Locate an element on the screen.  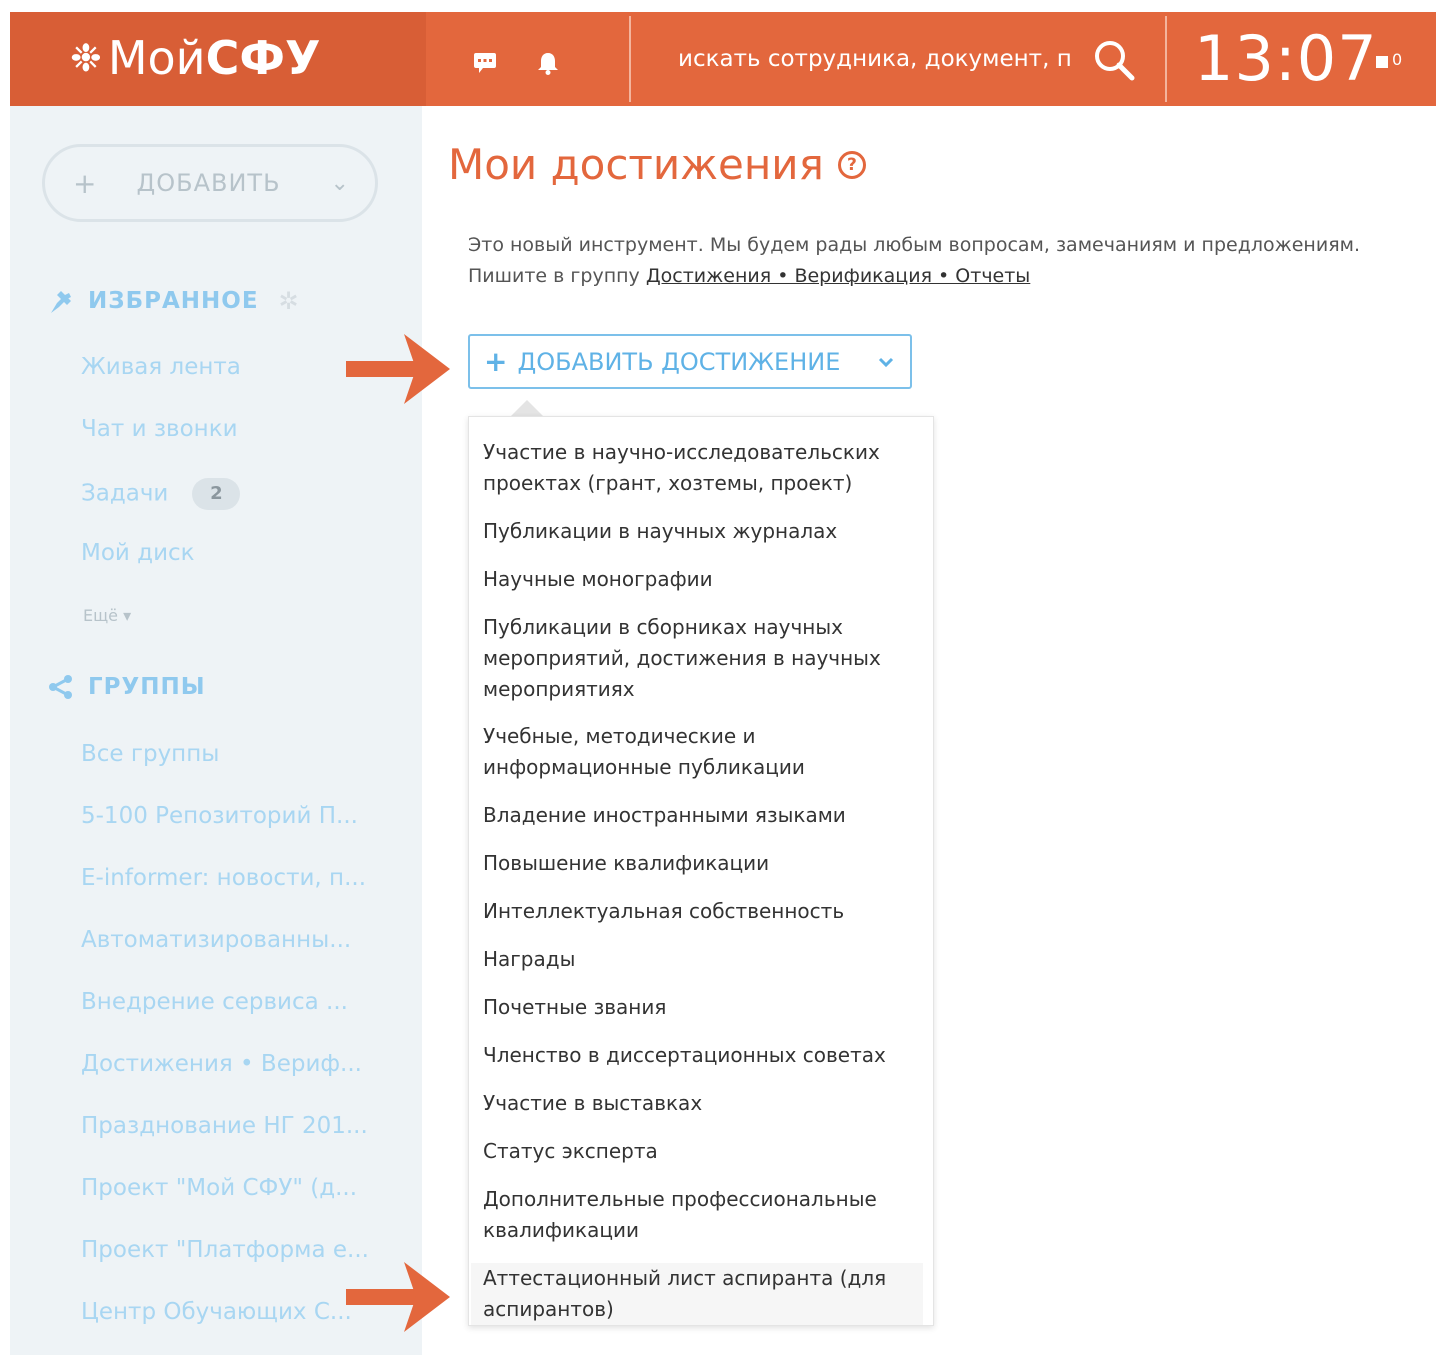
menu-item-line: Почетные звания is located at coordinates (575, 1007).